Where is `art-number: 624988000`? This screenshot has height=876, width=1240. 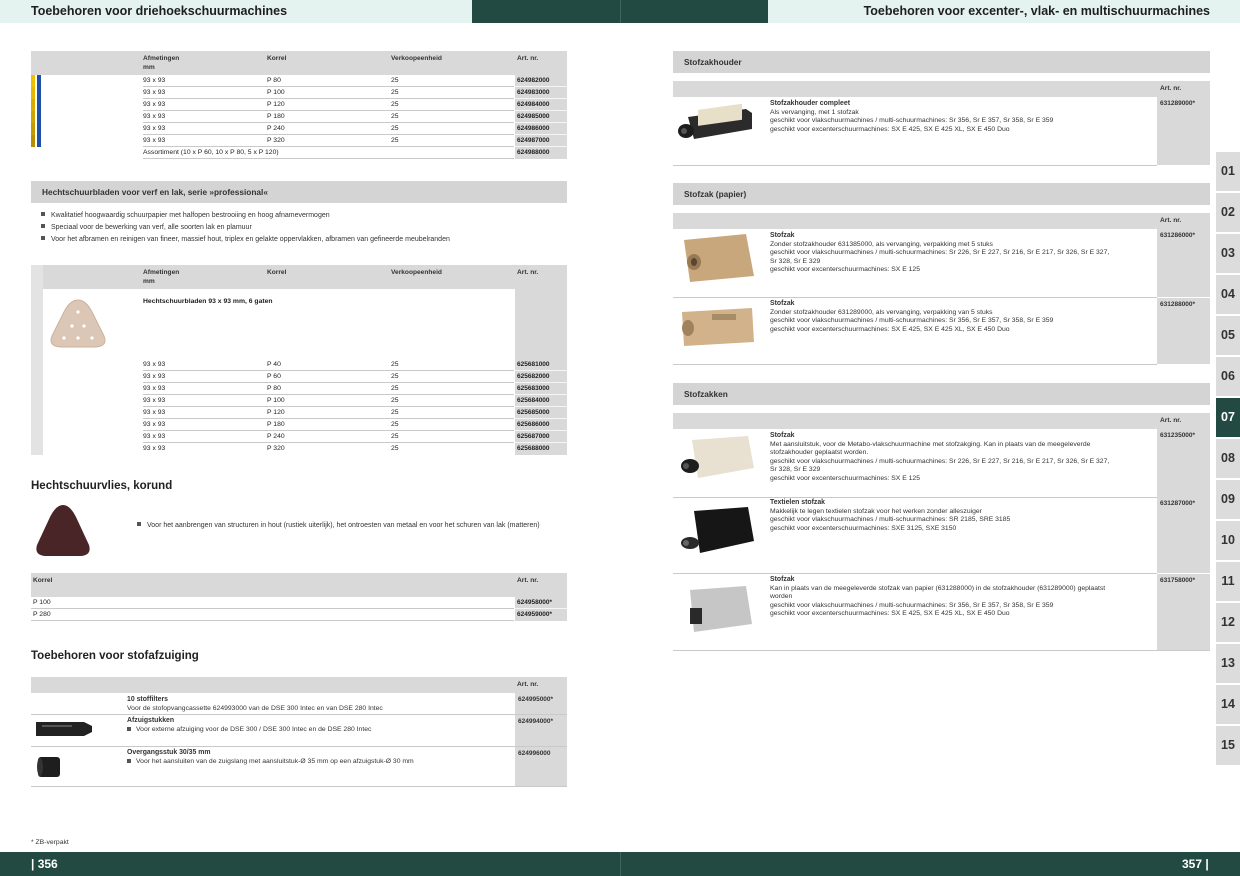
art-number: 624988000 is located at coordinates (541, 153).